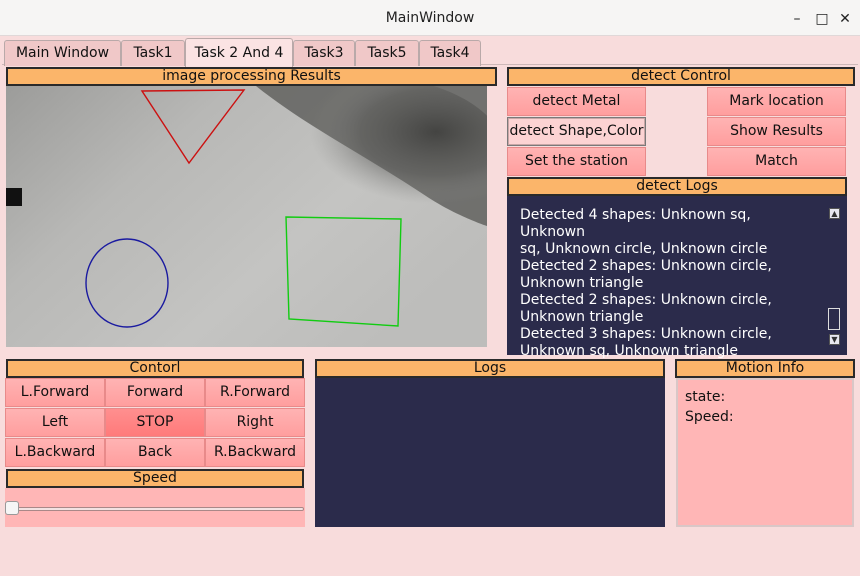 The image size is (860, 576). I want to click on motion-info-panel: state: Speed:, so click(765, 452).